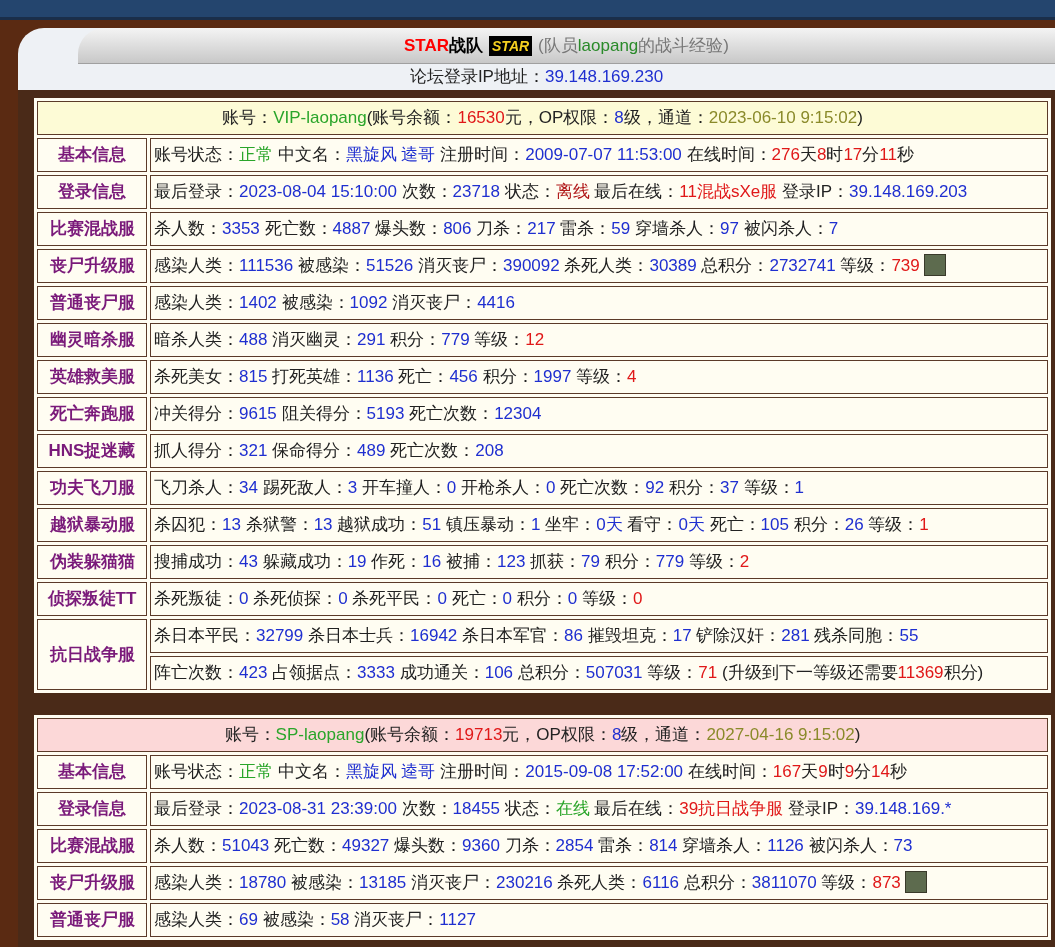  What do you see at coordinates (196, 598) in the screenshot?
I see `stat-label: 杀死叛徒：` at bounding box center [196, 598].